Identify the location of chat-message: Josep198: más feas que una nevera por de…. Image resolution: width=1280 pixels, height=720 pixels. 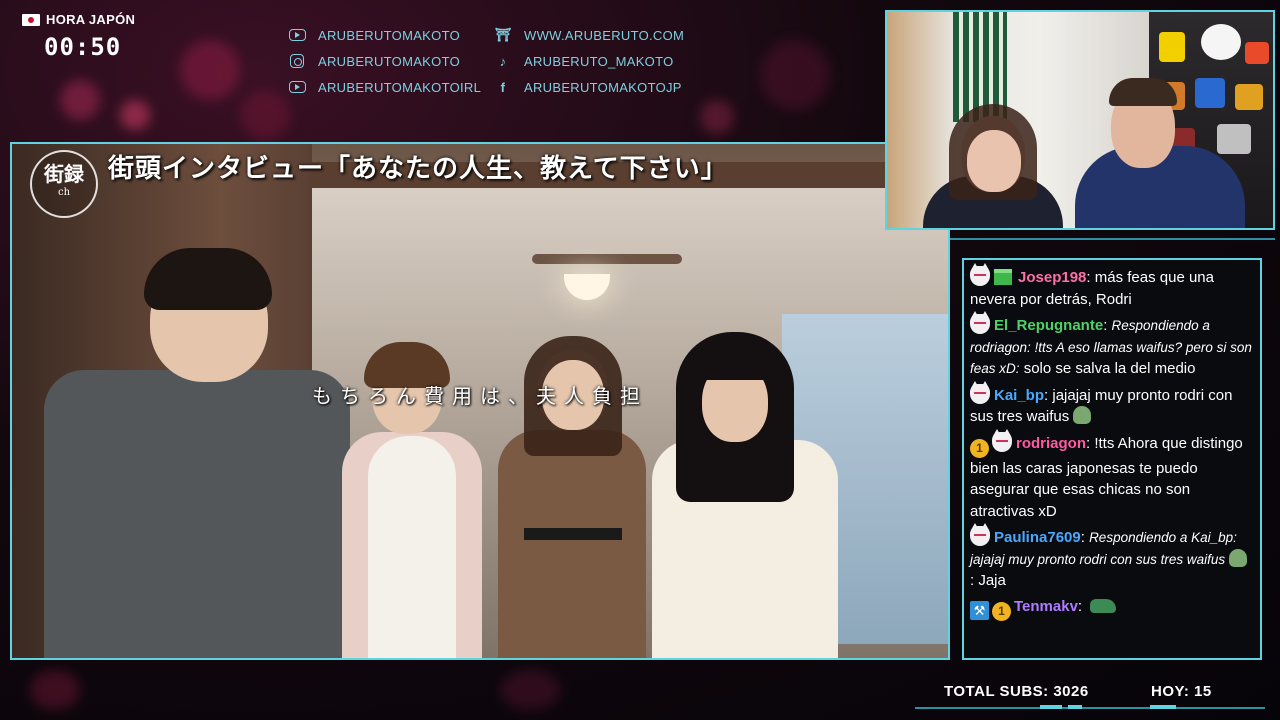
(1111, 286).